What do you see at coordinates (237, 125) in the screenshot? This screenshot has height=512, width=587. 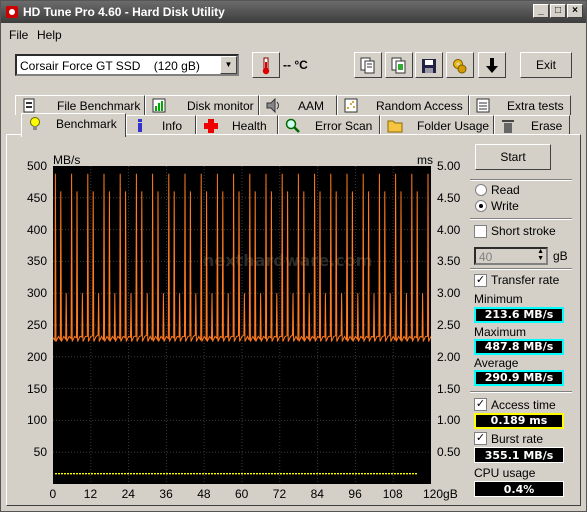 I see `tab-health: Health` at bounding box center [237, 125].